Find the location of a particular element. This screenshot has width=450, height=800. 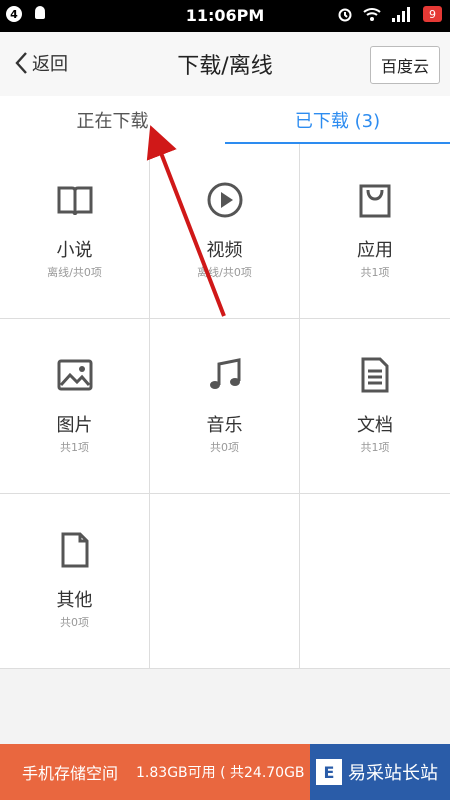

tab-downloading: 正在下载 is located at coordinates (112, 120).